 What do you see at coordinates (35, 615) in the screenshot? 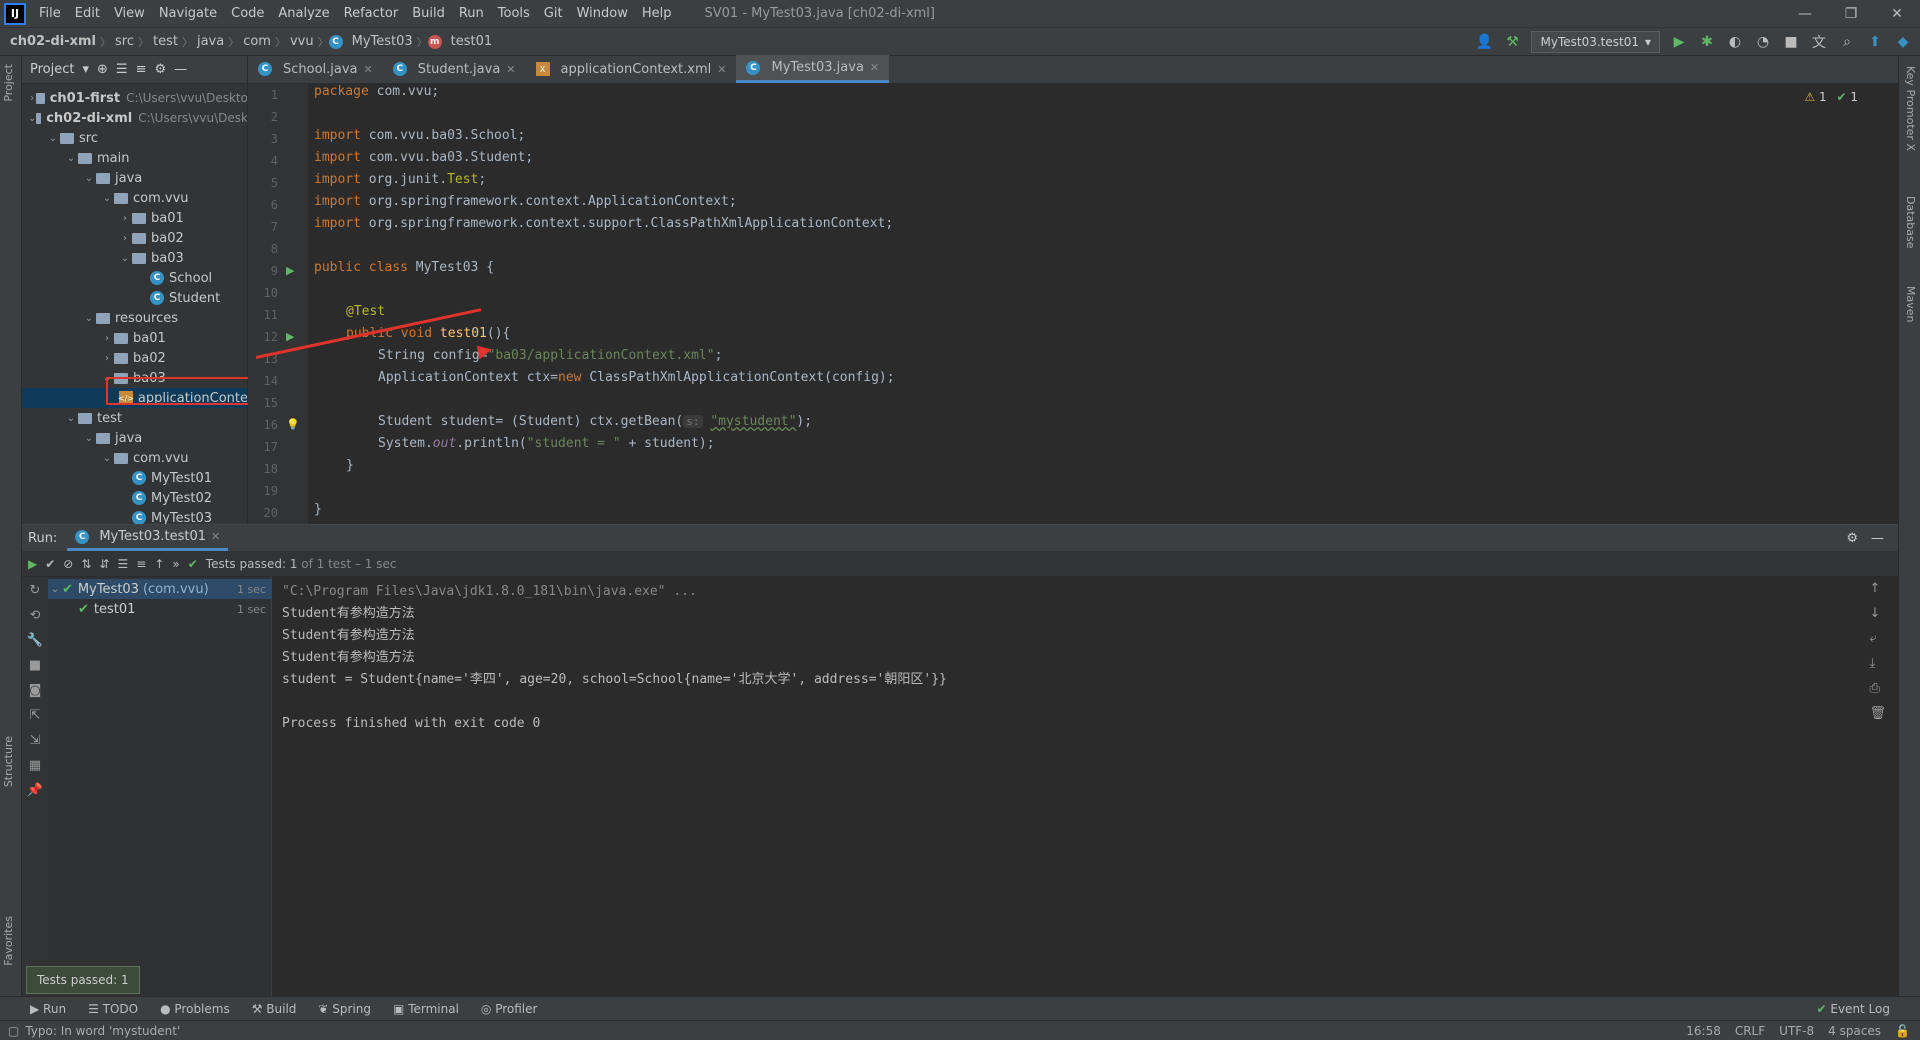
I see `toggle-auto-test-icon: ⟲` at bounding box center [35, 615].